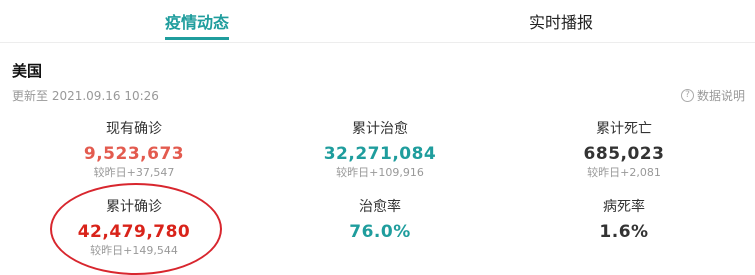 The width and height of the screenshot is (755, 275). Describe the element at coordinates (624, 232) in the screenshot. I see `stat-value: 1.6%` at that location.